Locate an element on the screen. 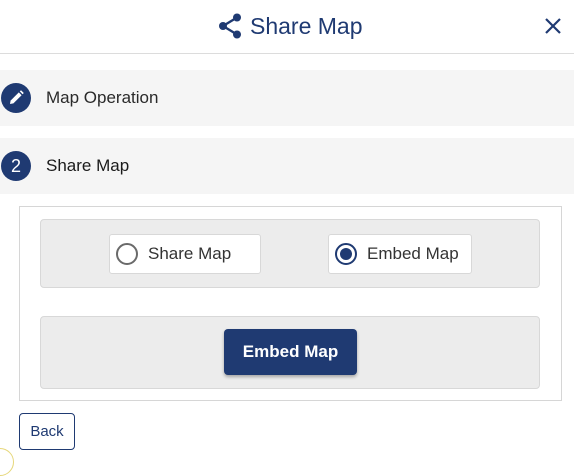 This screenshot has width=574, height=476. embed-map-option-label: Embed Map is located at coordinates (413, 253).